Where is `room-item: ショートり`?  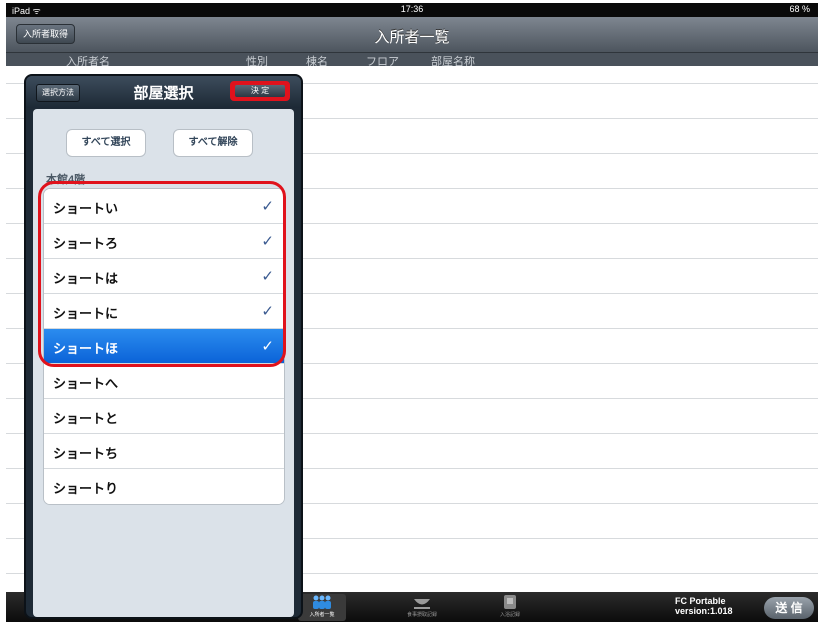
room-item: ショートり is located at coordinates (164, 486).